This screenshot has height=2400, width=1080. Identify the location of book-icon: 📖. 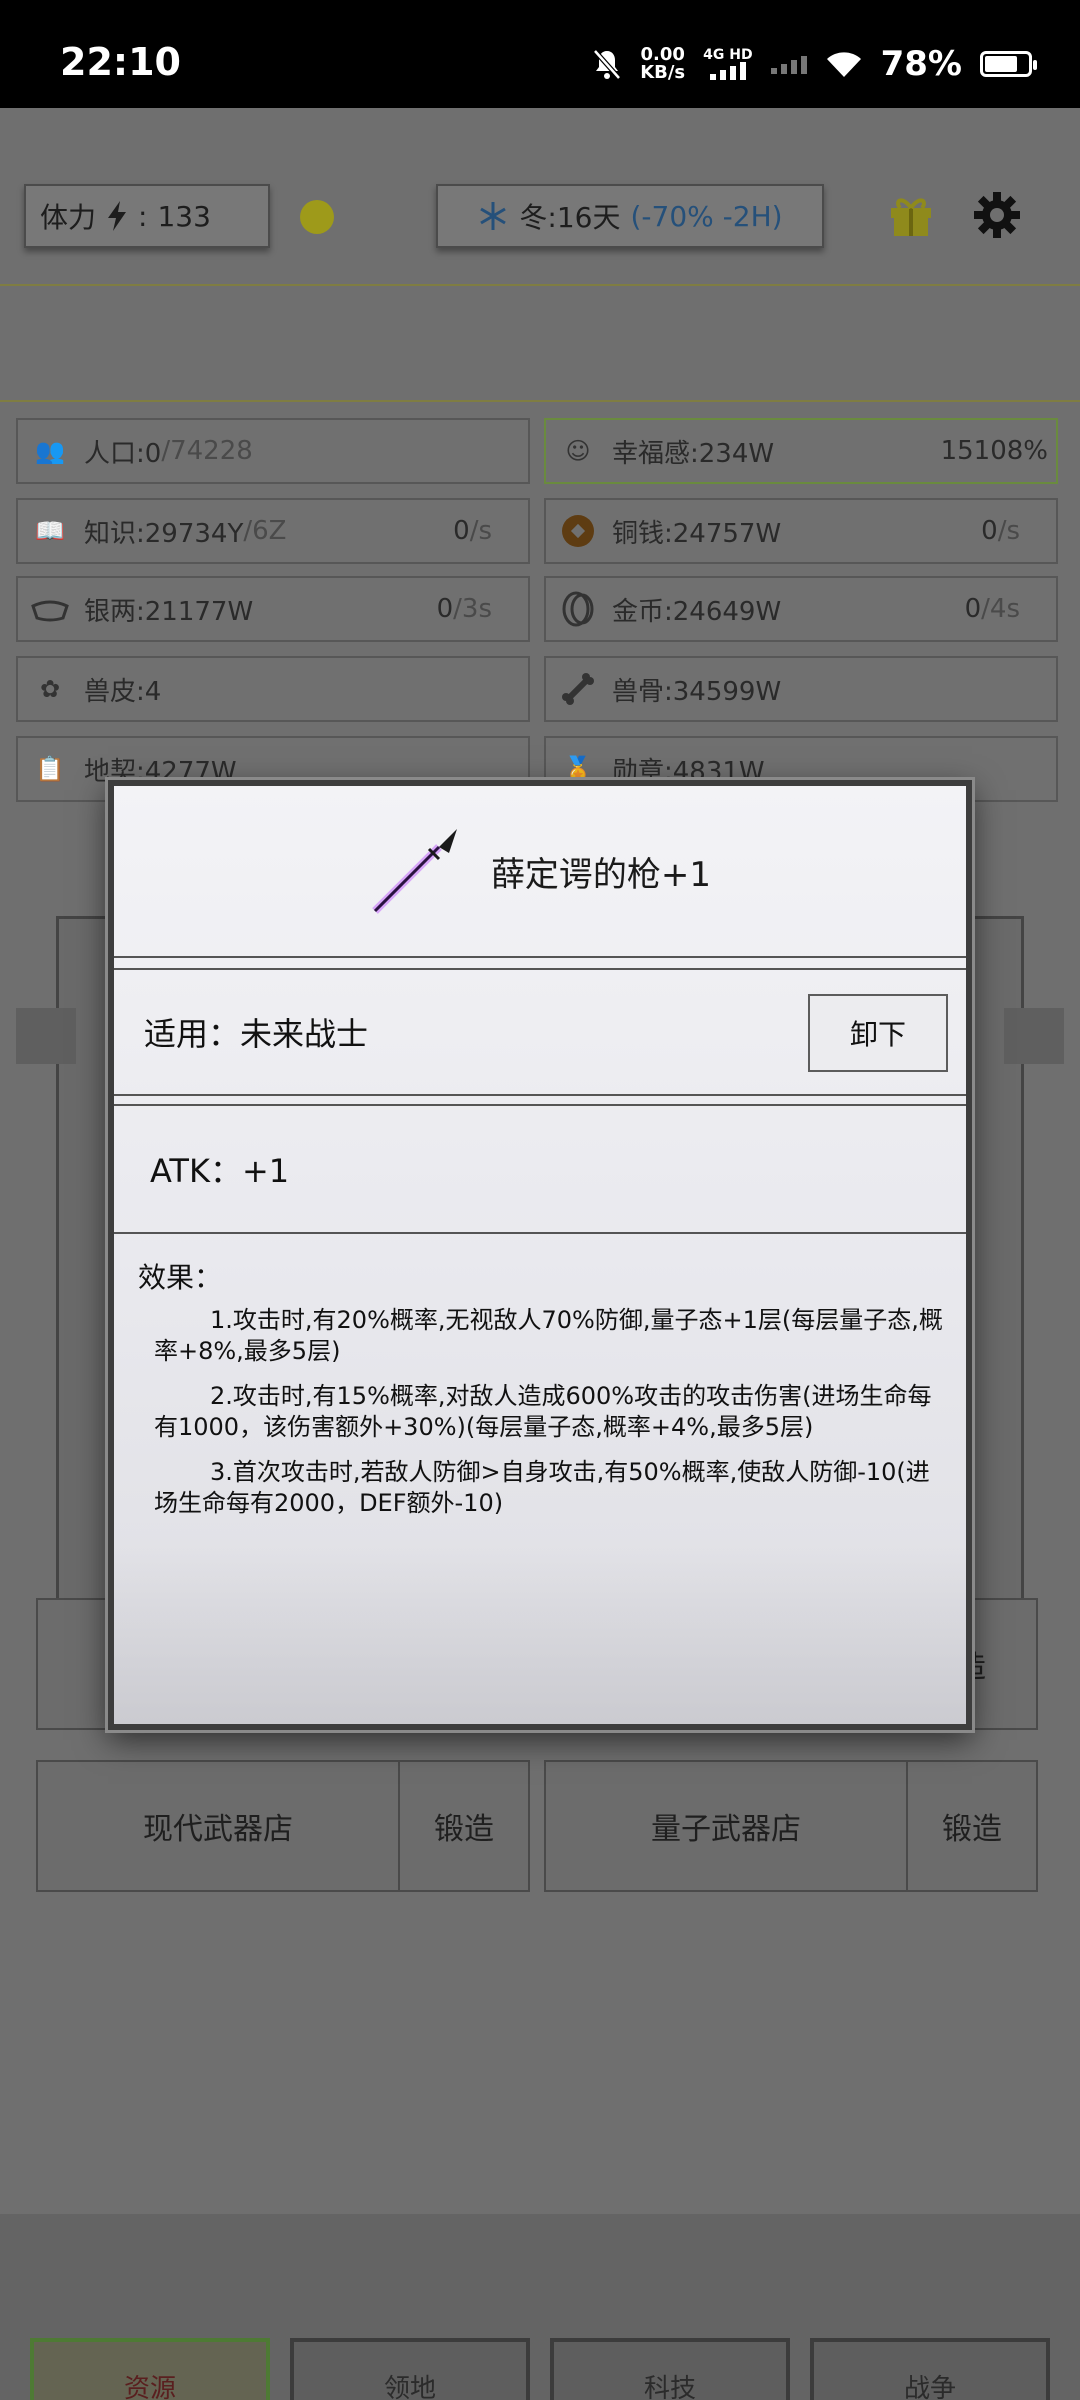
(50, 531).